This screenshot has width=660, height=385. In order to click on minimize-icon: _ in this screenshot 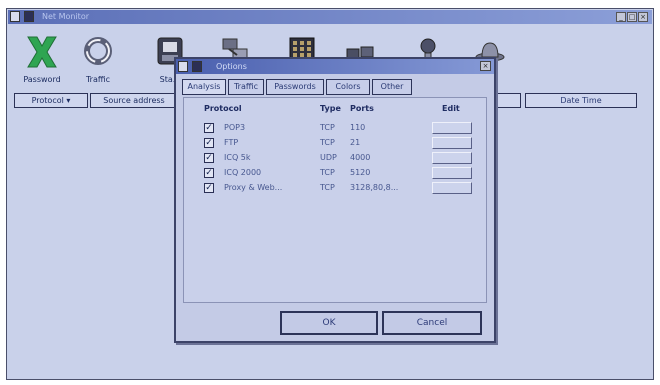, I will do `click(621, 17)`.